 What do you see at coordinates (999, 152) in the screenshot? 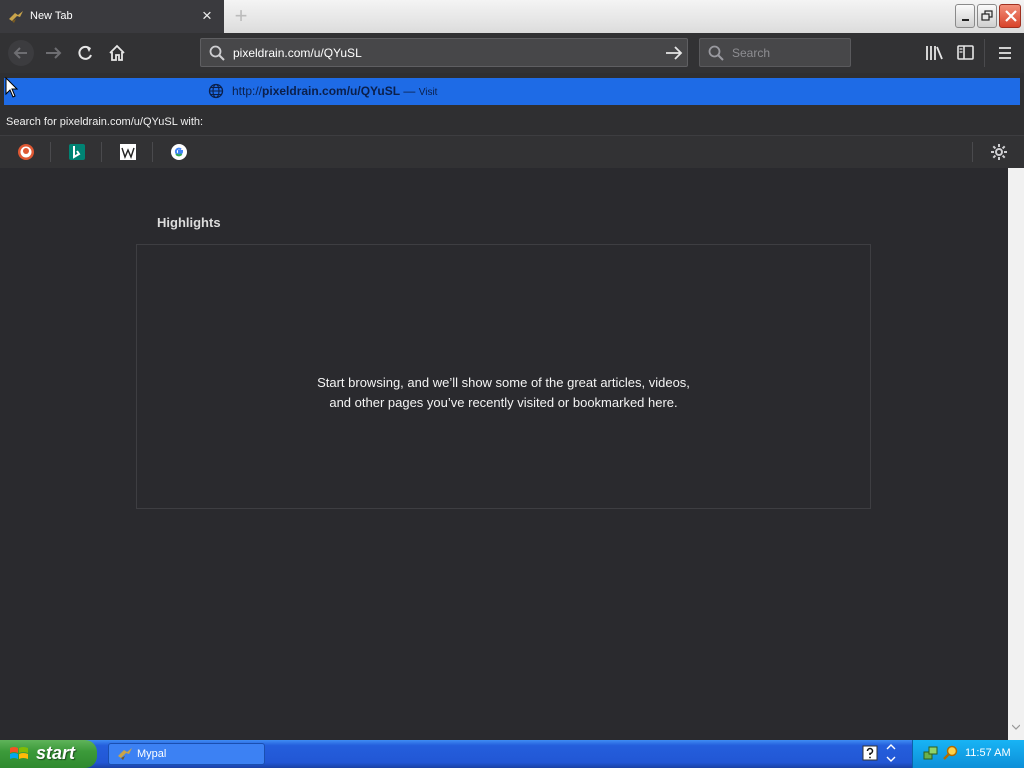
I see `gear-icon` at bounding box center [999, 152].